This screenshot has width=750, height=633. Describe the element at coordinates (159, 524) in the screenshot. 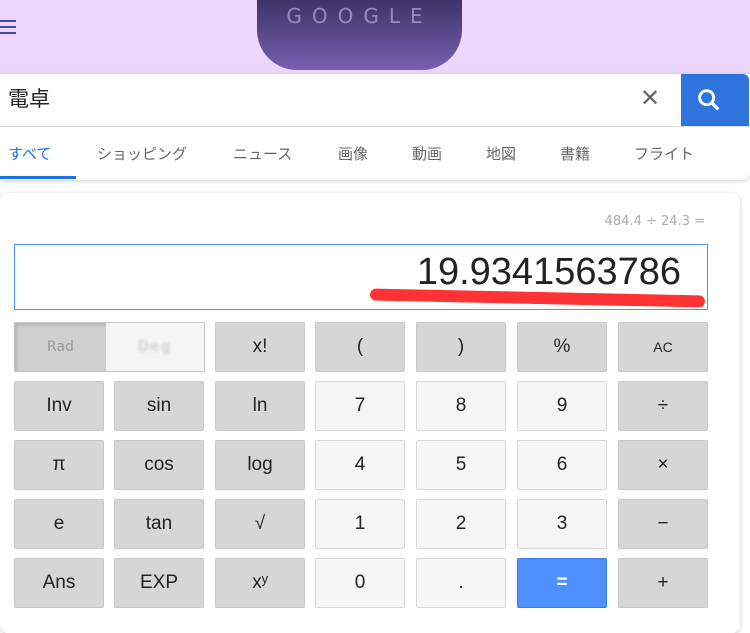

I see `key-tan: tan` at that location.